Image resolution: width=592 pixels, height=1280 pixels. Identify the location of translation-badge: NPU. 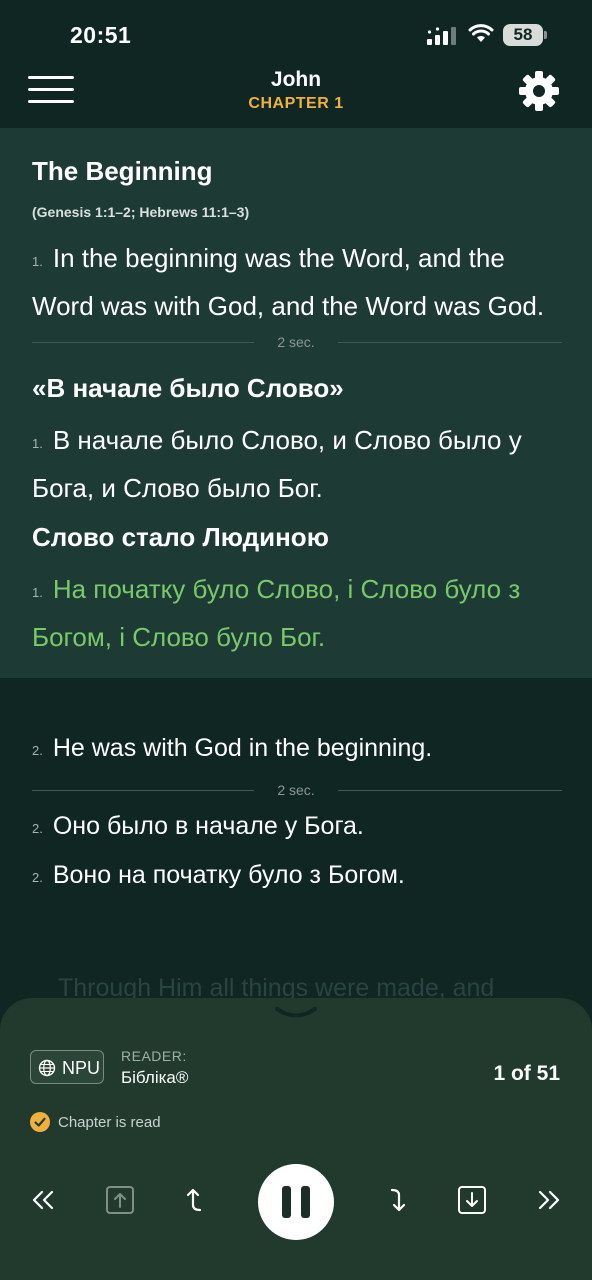
(67, 1067).